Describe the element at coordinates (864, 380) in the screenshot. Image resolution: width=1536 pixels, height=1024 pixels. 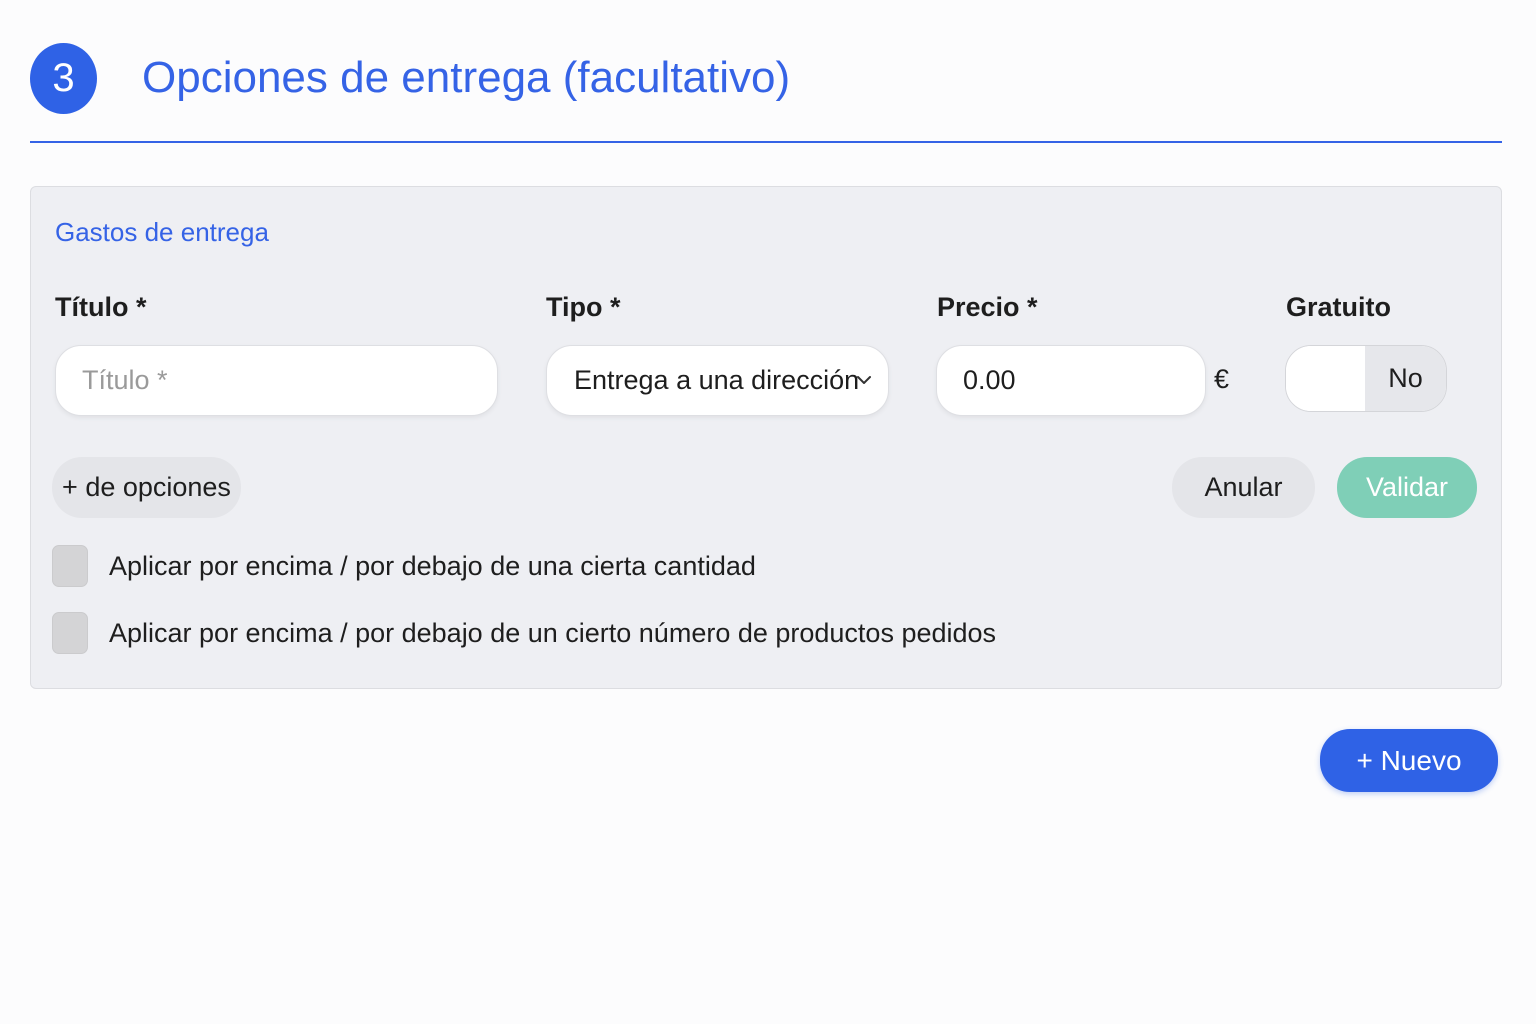
I see `chevron-down-icon` at that location.